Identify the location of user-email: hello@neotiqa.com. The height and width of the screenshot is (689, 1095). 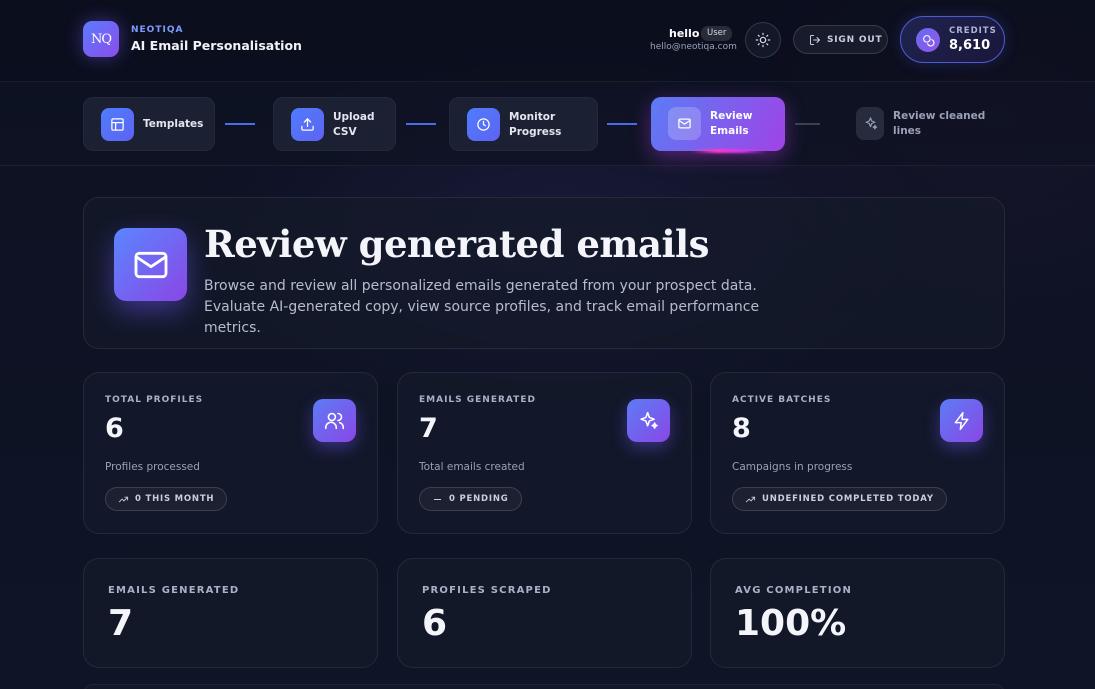
(693, 47).